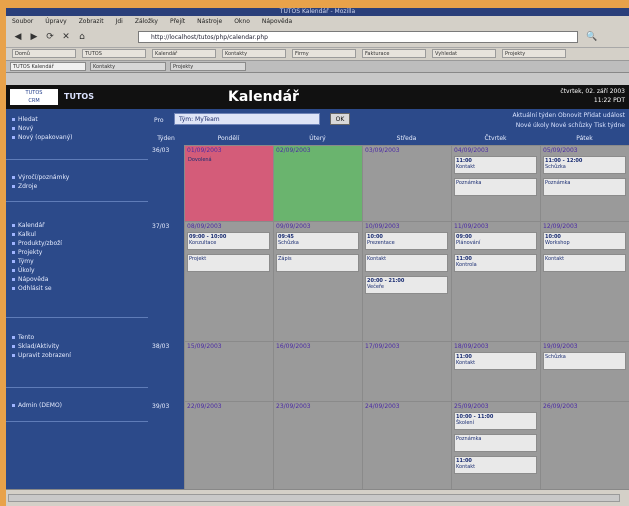 This screenshot has height=506, width=629. Describe the element at coordinates (119, 21) in the screenshot. I see `menu-item: Jdi` at that location.